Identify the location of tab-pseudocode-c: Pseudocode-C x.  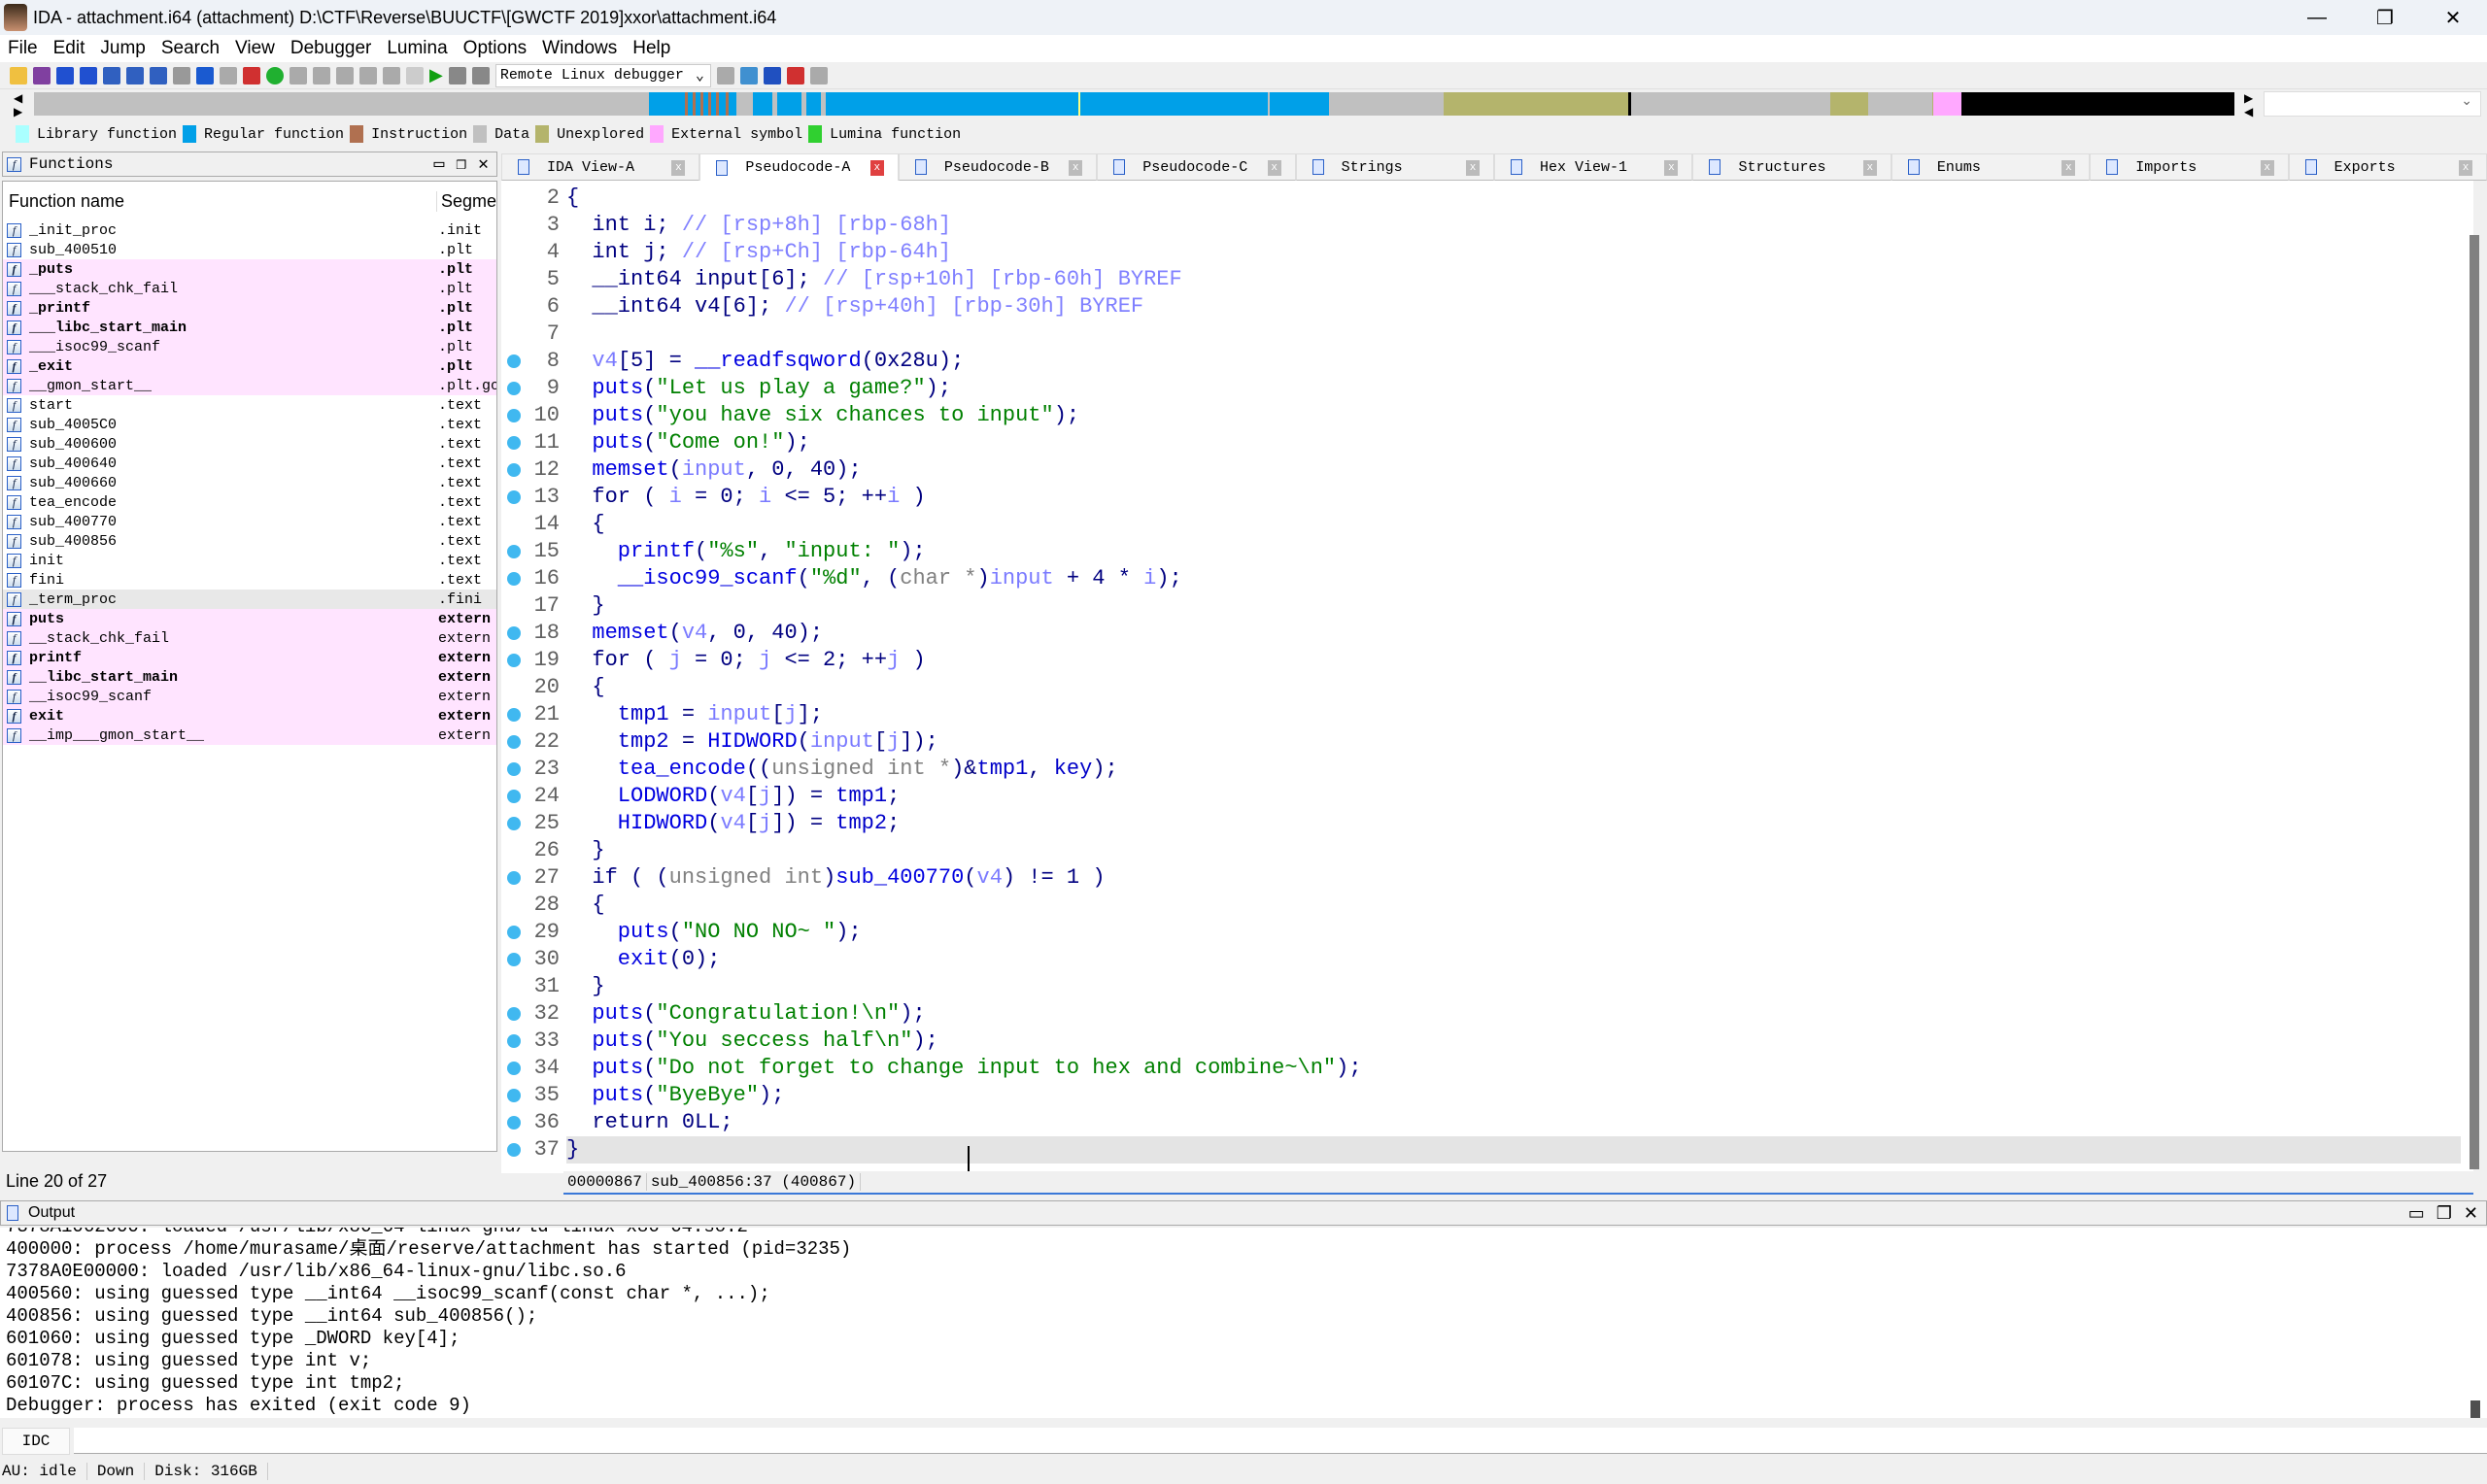
(1196, 167).